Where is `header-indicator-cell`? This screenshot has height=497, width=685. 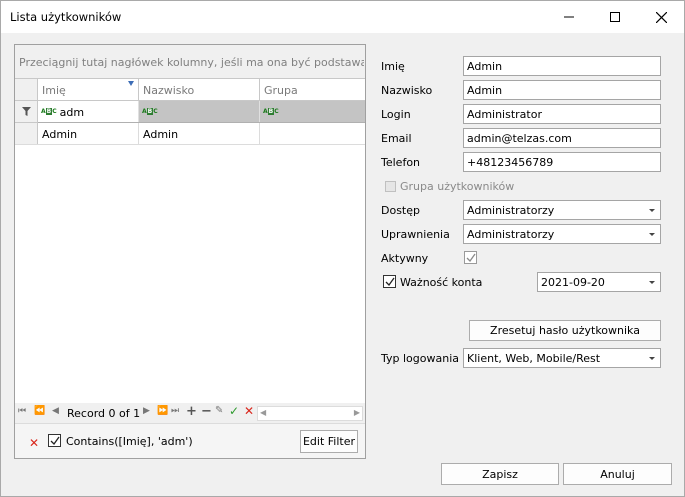 header-indicator-cell is located at coordinates (26, 90).